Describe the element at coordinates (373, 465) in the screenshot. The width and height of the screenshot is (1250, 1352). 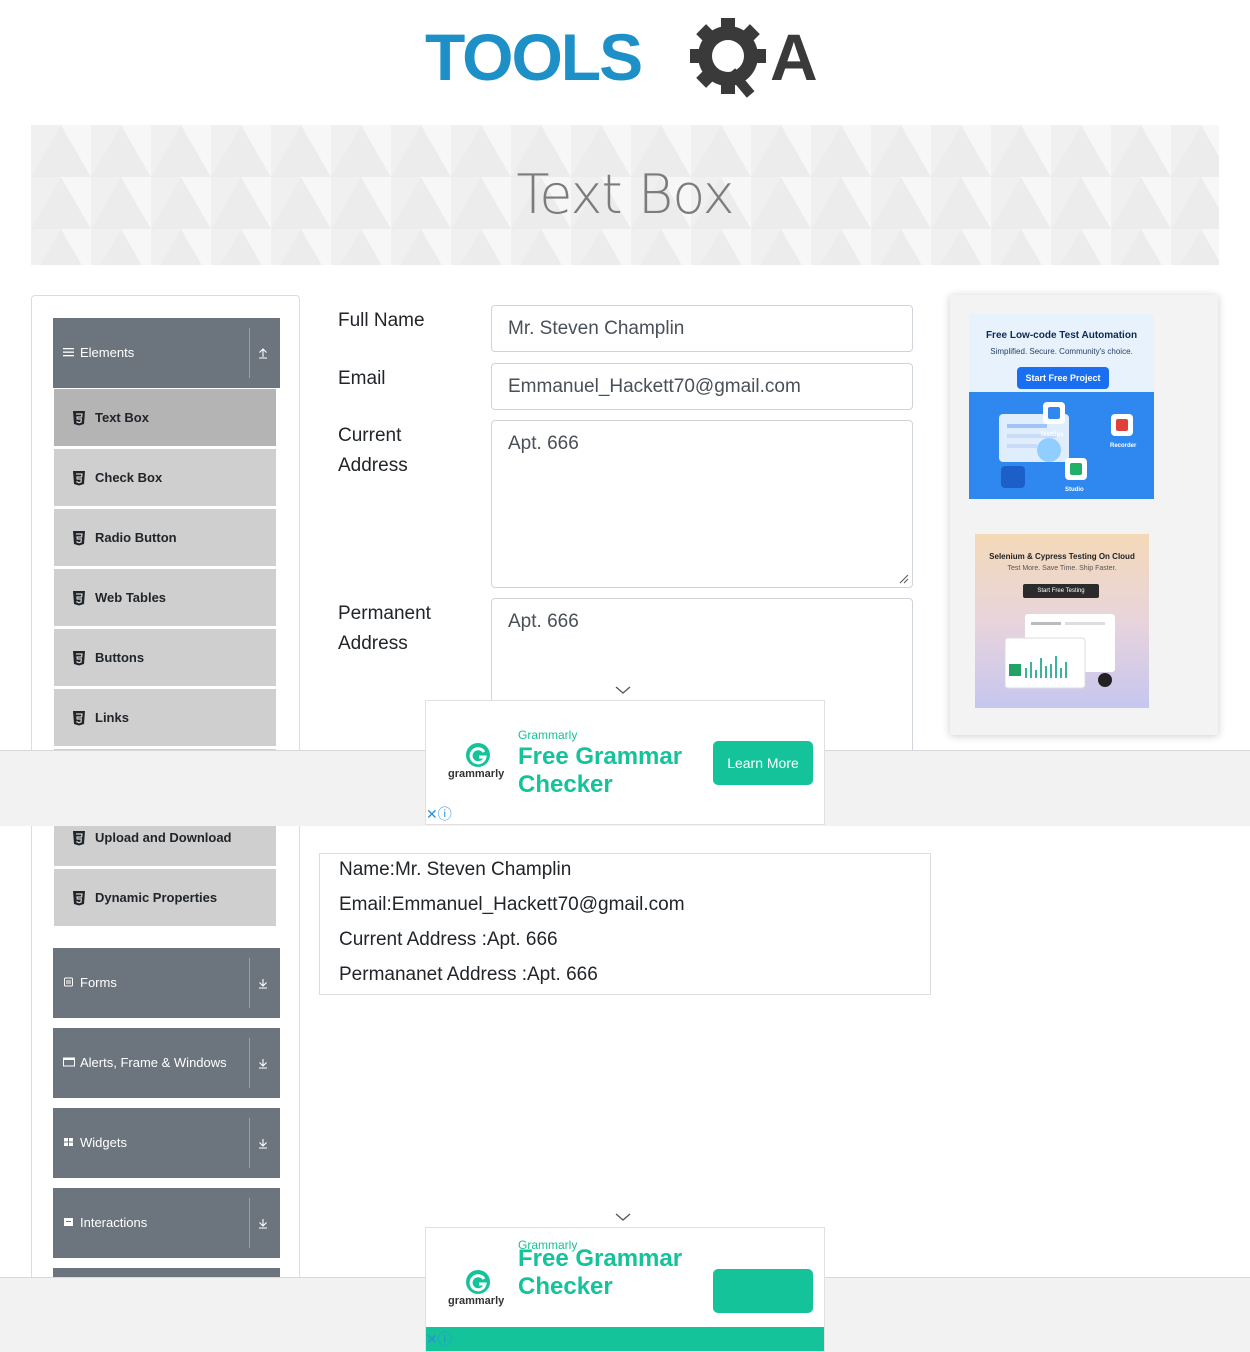
I see `current-address-label-line2: Address` at that location.